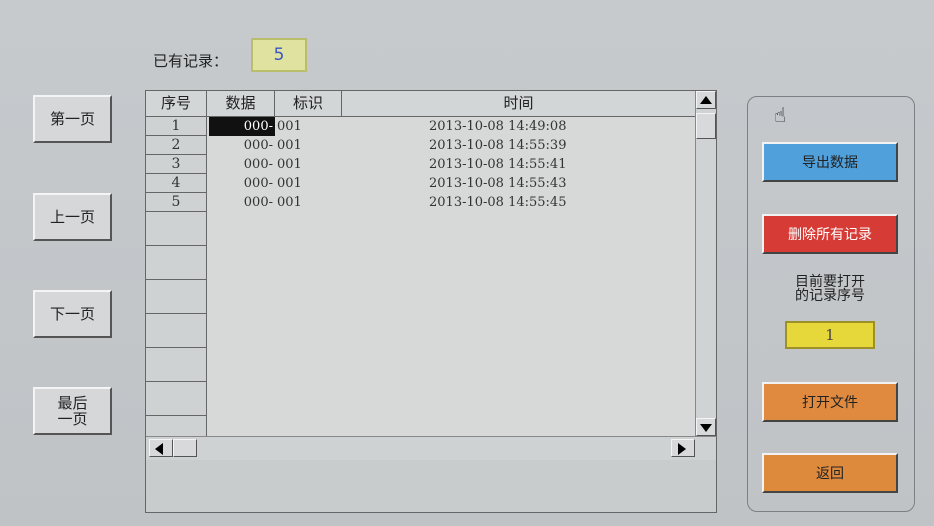 Image resolution: width=934 pixels, height=526 pixels. I want to click on scroll-thumb, so click(706, 126).